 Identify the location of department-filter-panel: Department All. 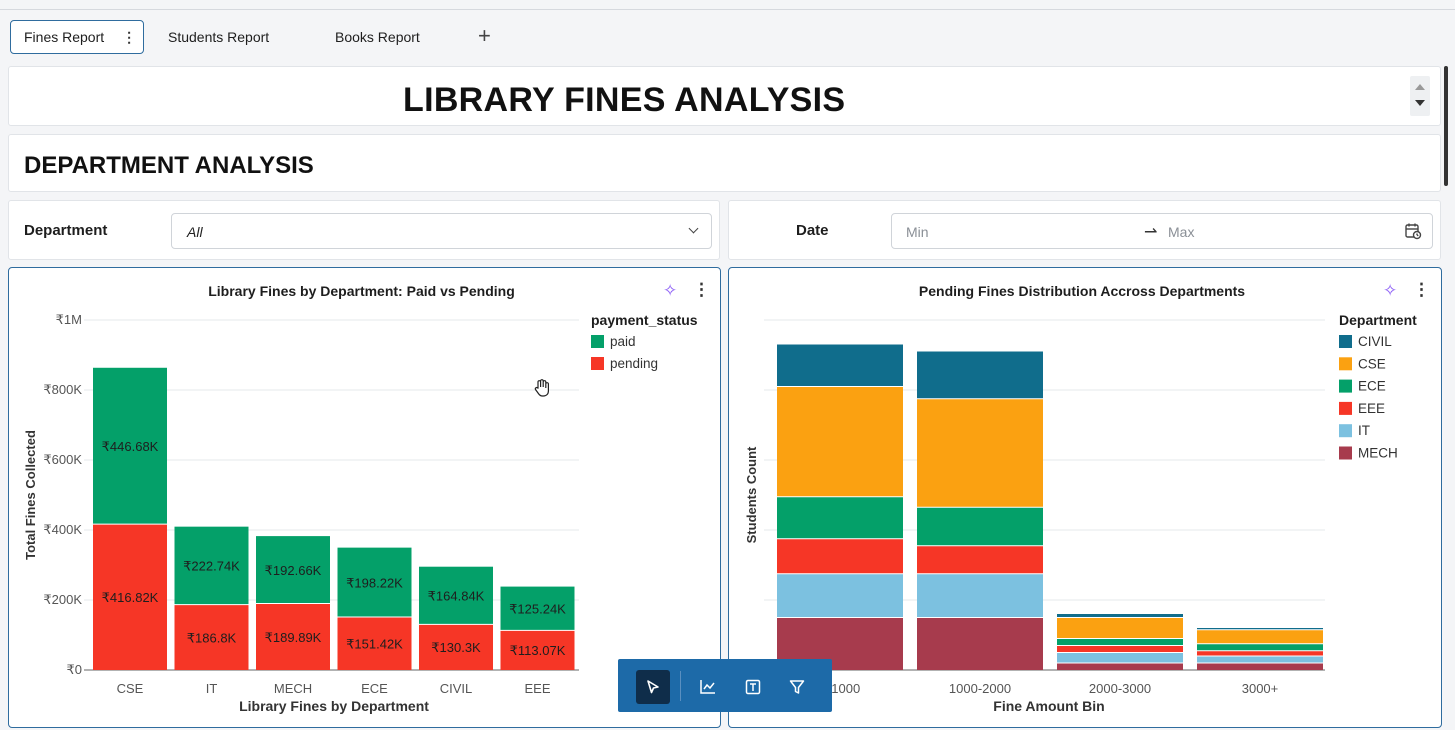
(364, 230).